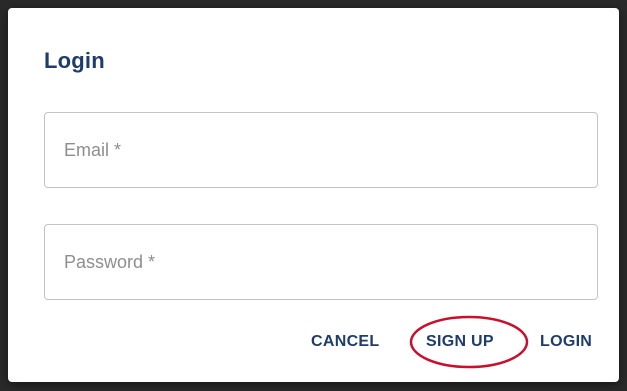 Image resolution: width=627 pixels, height=391 pixels. What do you see at coordinates (566, 342) in the screenshot?
I see `login-button: LOGIN` at bounding box center [566, 342].